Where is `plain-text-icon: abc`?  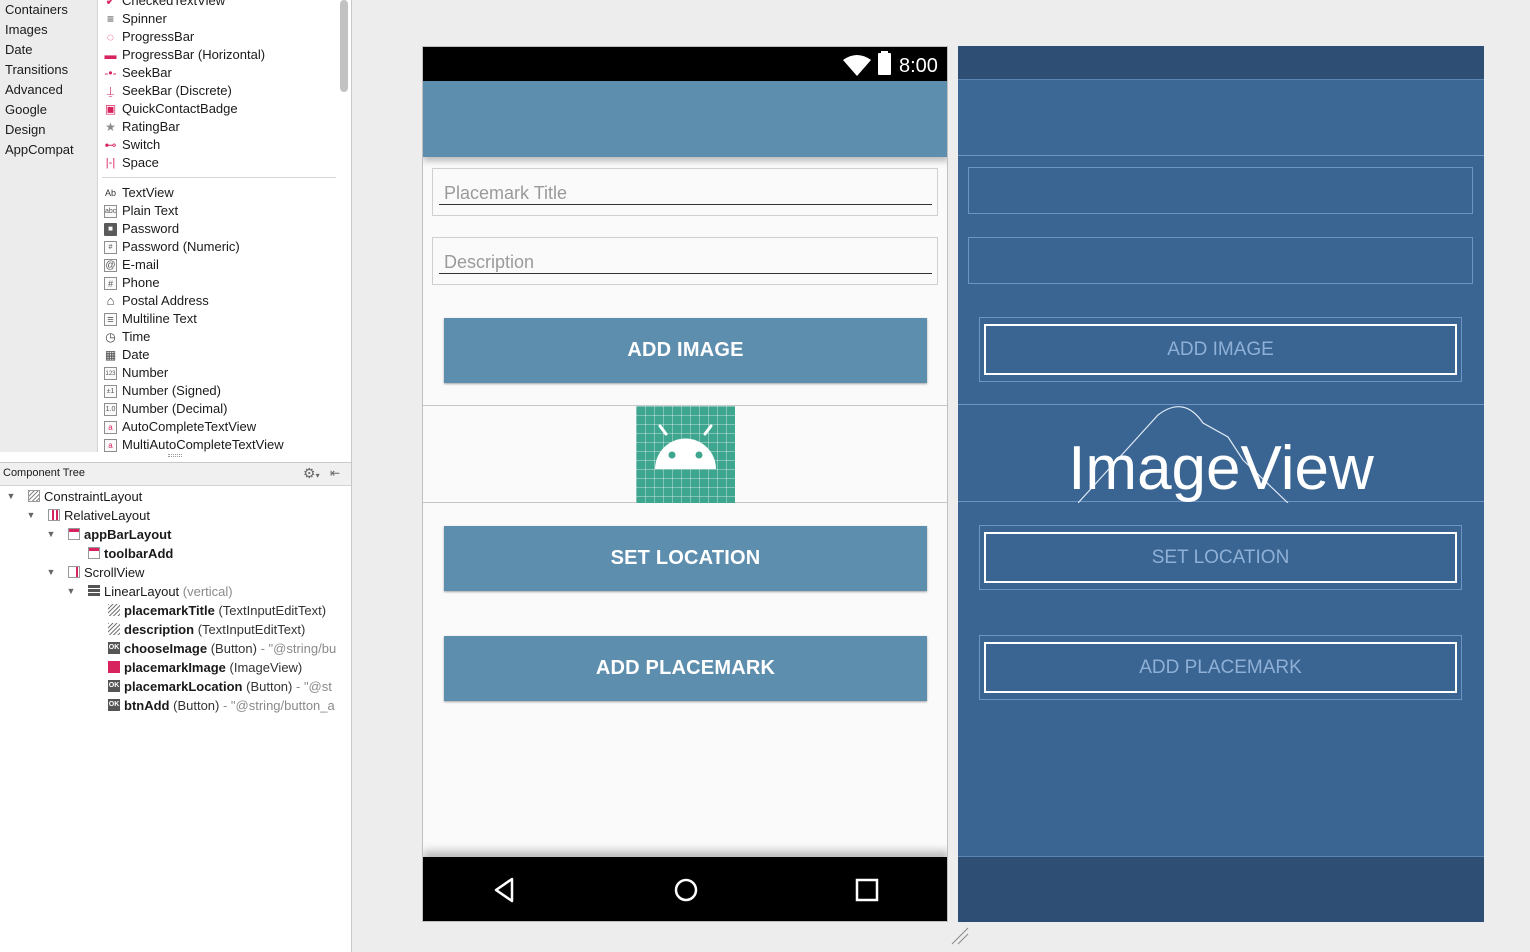 plain-text-icon: abc is located at coordinates (110, 211).